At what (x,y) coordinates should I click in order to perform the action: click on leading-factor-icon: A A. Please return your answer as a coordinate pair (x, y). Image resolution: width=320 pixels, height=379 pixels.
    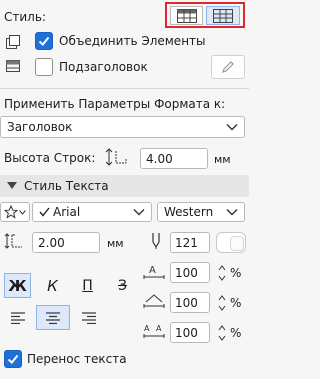
    Looking at the image, I should click on (154, 331).